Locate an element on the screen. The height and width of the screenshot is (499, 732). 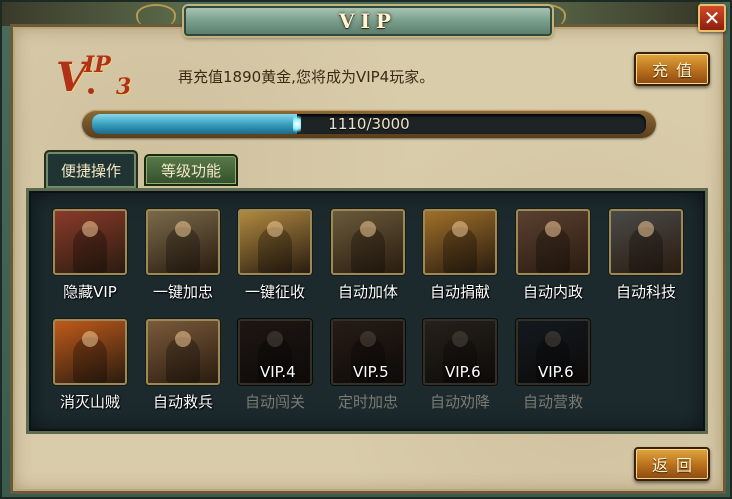
warrior-icon is located at coordinates (368, 242).